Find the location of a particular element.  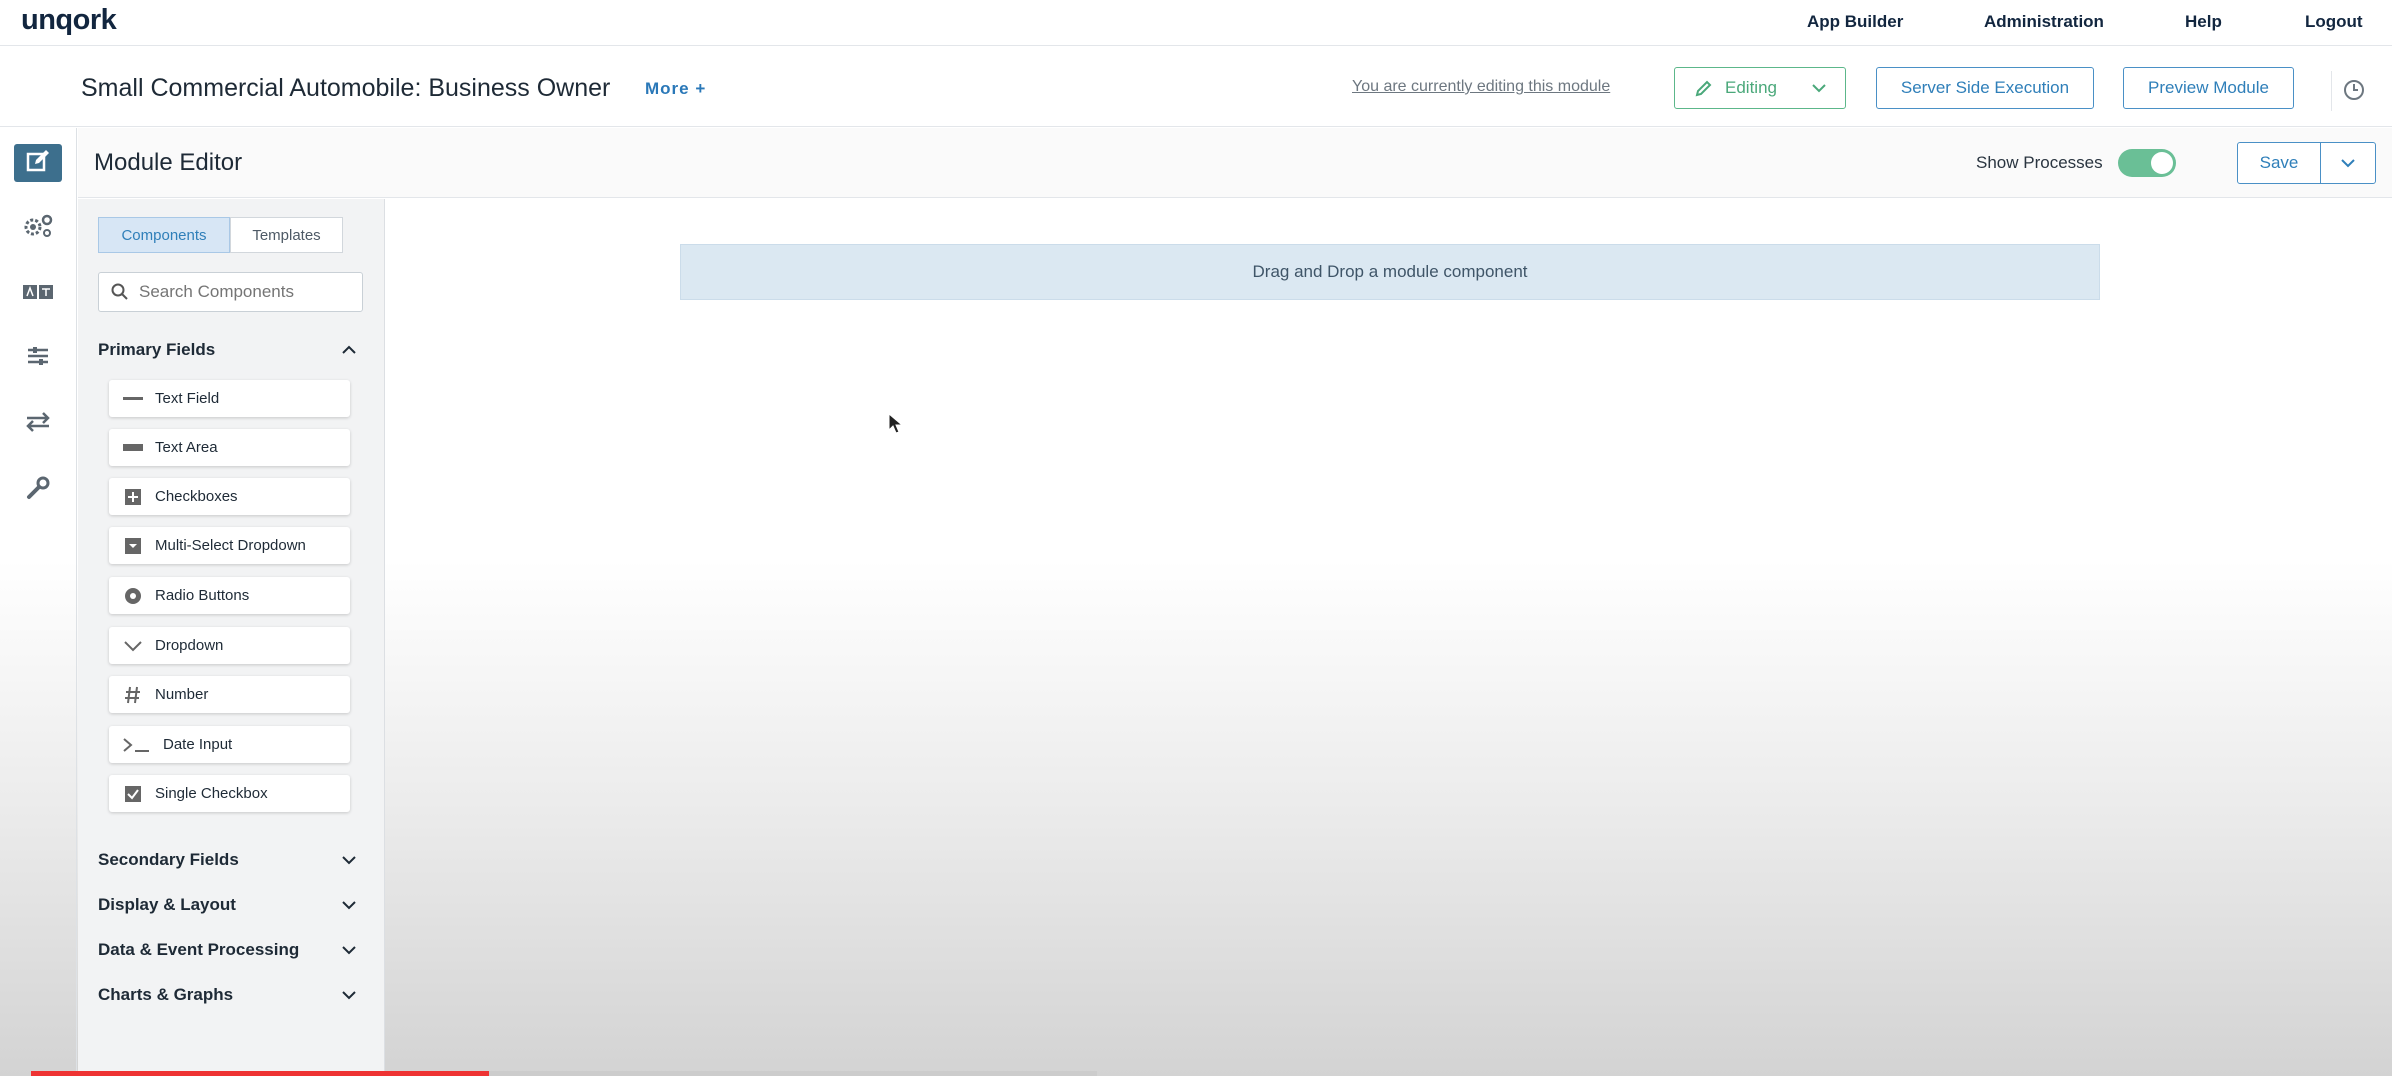

tab-templates: Templates is located at coordinates (286, 235).